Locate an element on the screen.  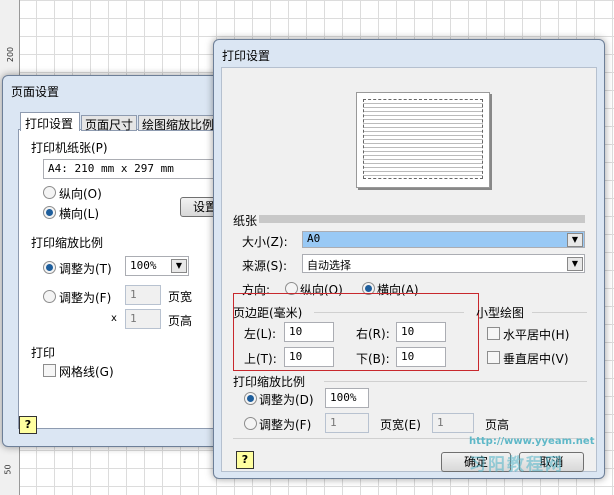
small-drawing-label: 小型绘图 is located at coordinates (500, 313).